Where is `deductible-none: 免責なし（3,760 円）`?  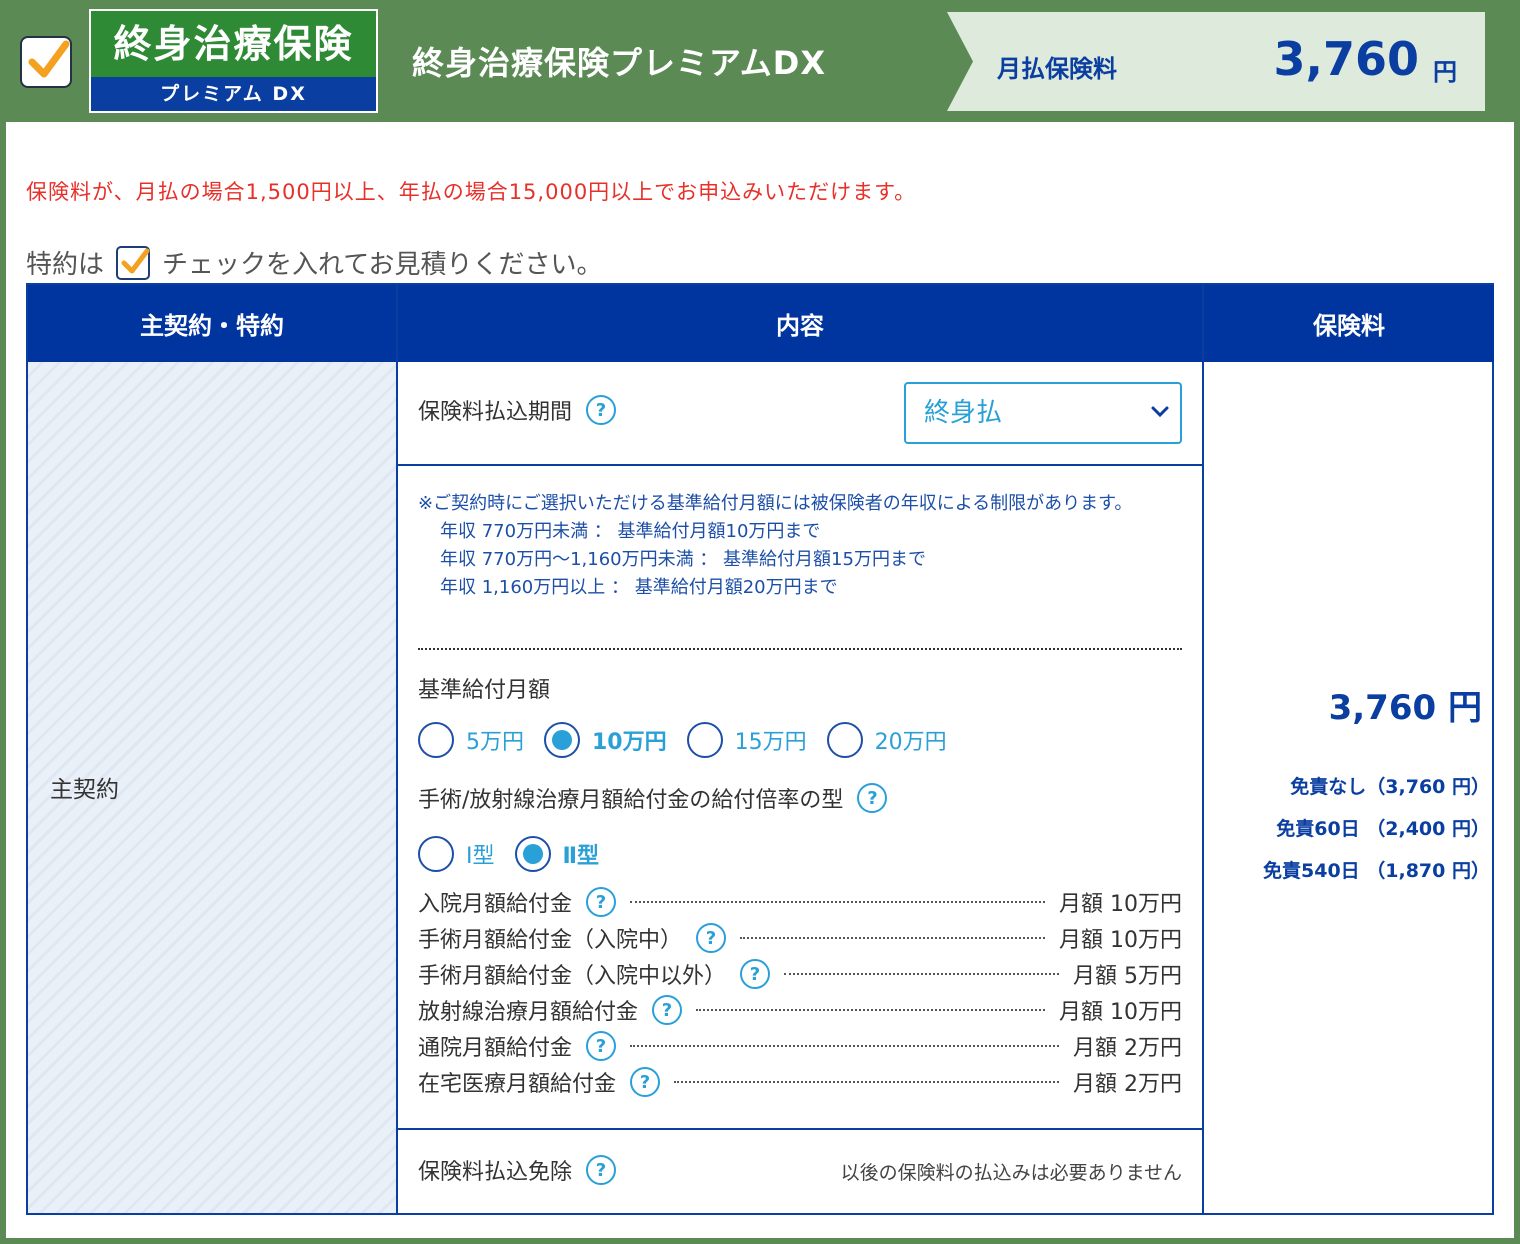
deductible-none: 免責なし（3,760 円） is located at coordinates (1390, 787).